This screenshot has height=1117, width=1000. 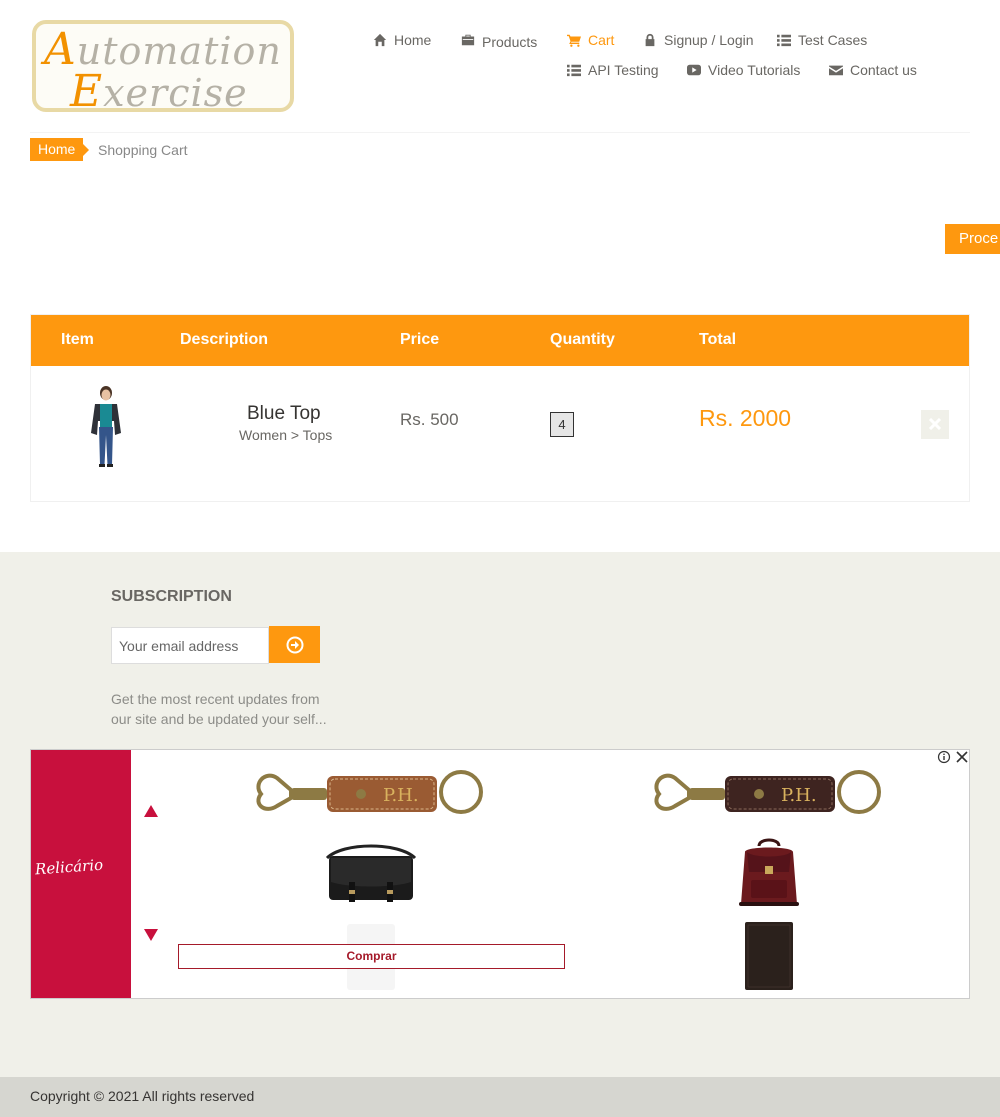 I want to click on product-price: Rs. 500, so click(x=429, y=419).